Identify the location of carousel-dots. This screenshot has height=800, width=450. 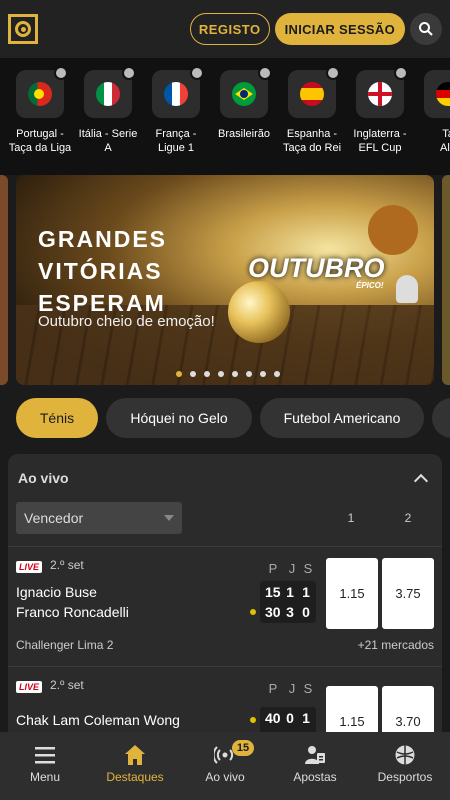
(225, 374).